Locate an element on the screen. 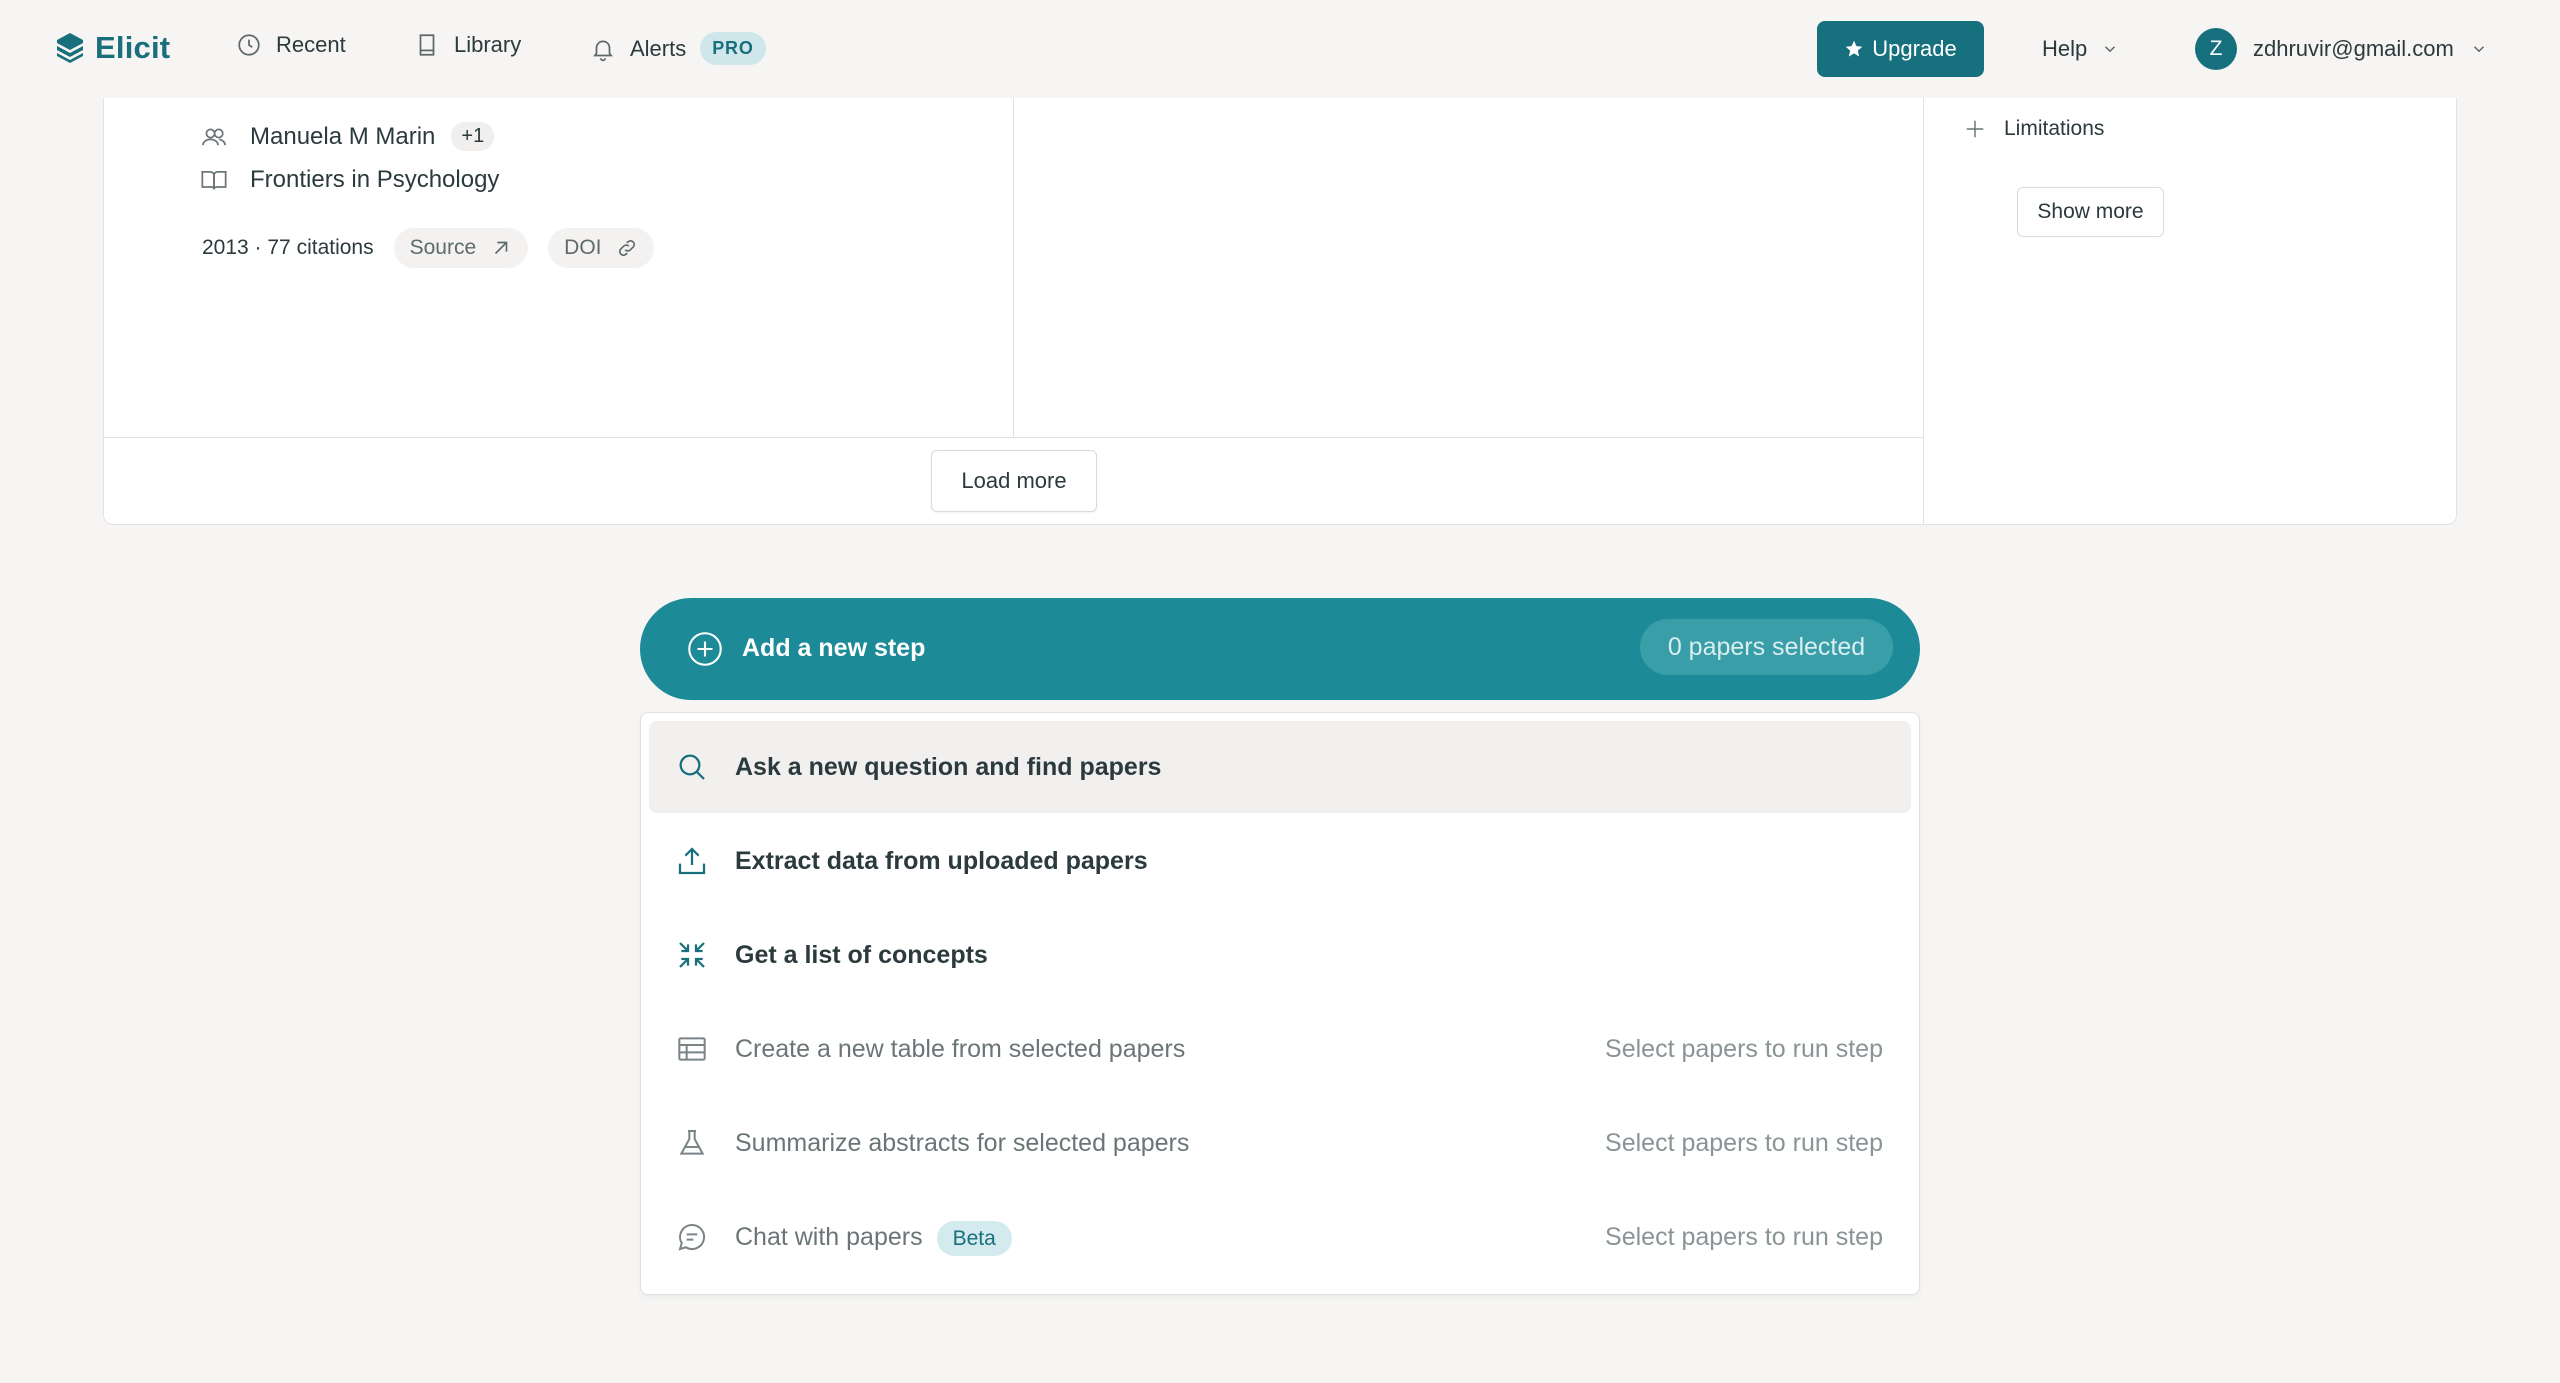 The height and width of the screenshot is (1383, 2560). journal-name: Frontiers in Psychology is located at coordinates (375, 179).